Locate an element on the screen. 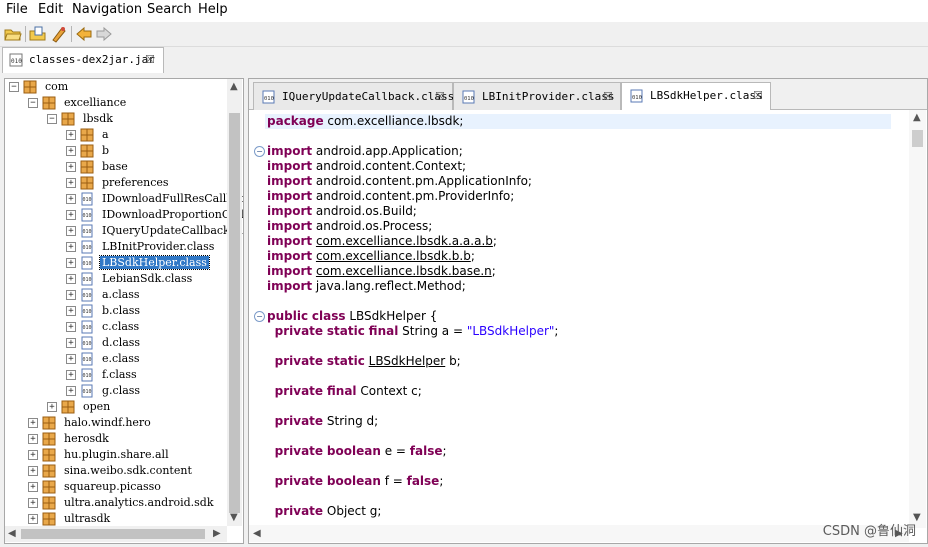  tree-item-label: c.class is located at coordinates (121, 326).